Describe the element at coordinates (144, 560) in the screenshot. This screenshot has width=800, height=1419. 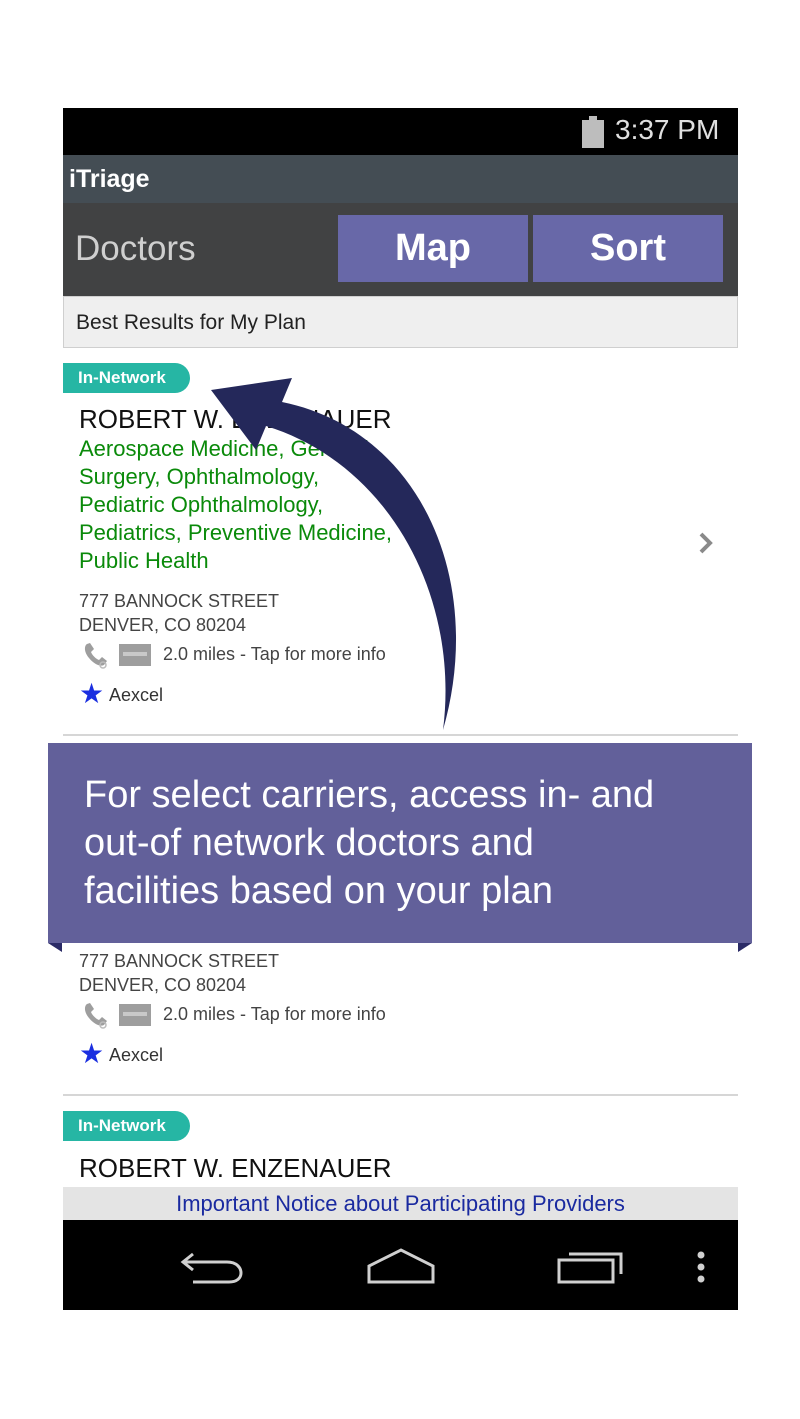
I see `specialty-line: Public Health` at that location.